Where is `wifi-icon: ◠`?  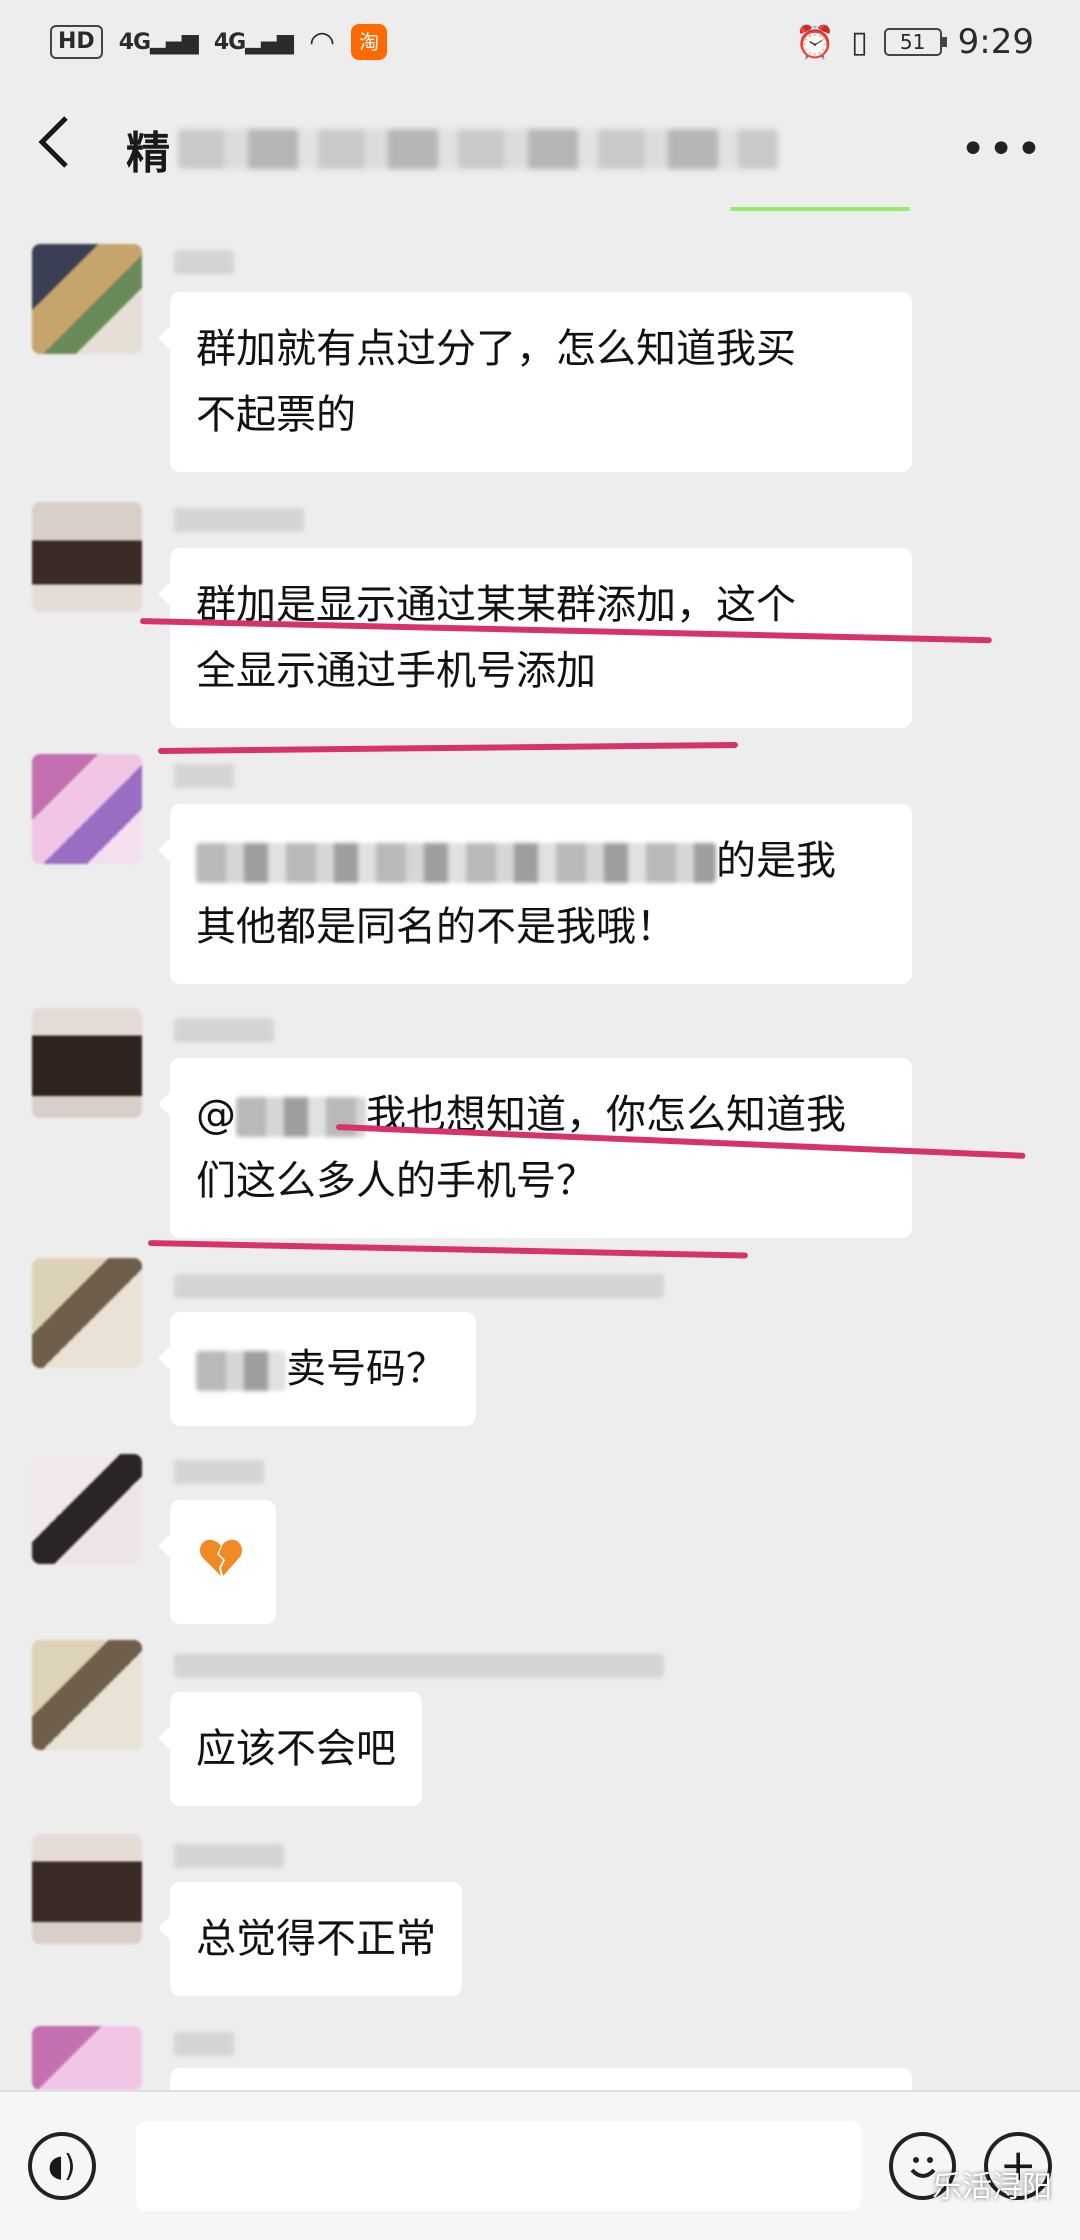 wifi-icon: ◠ is located at coordinates (322, 42).